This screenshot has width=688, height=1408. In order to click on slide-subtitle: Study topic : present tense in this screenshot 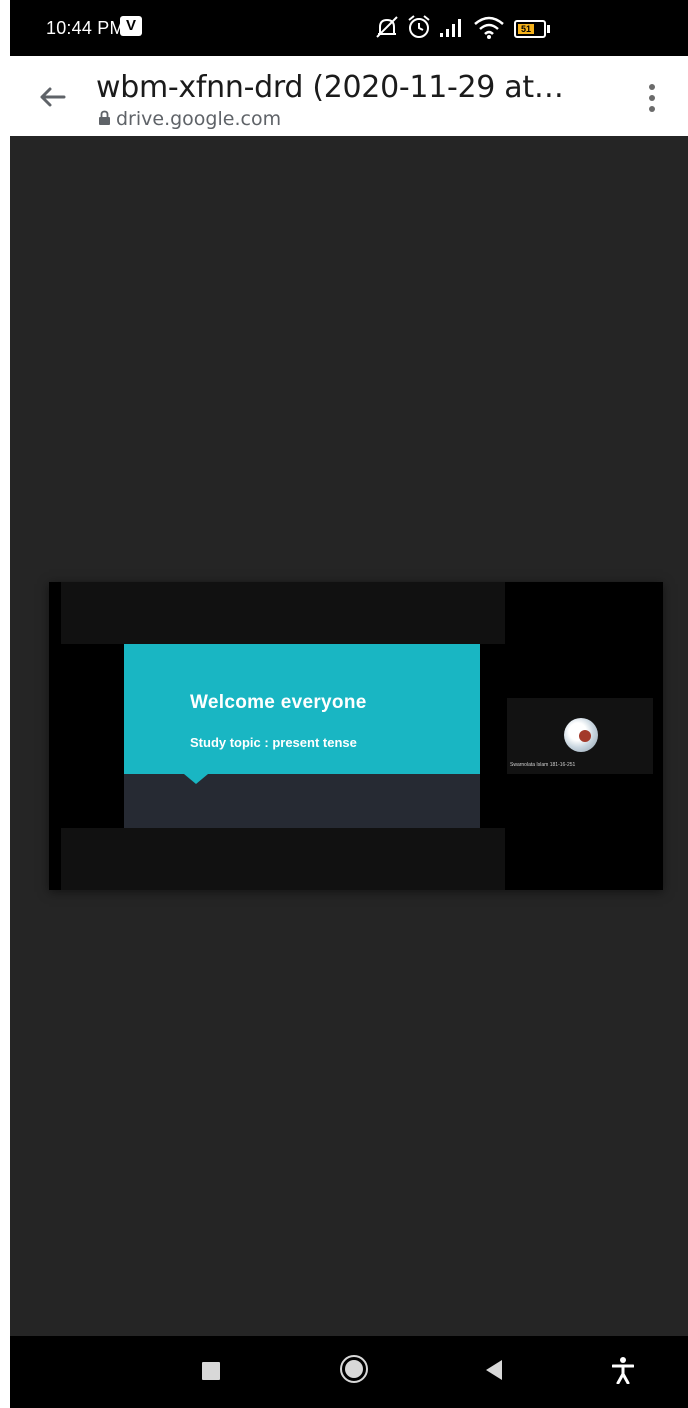, I will do `click(273, 742)`.